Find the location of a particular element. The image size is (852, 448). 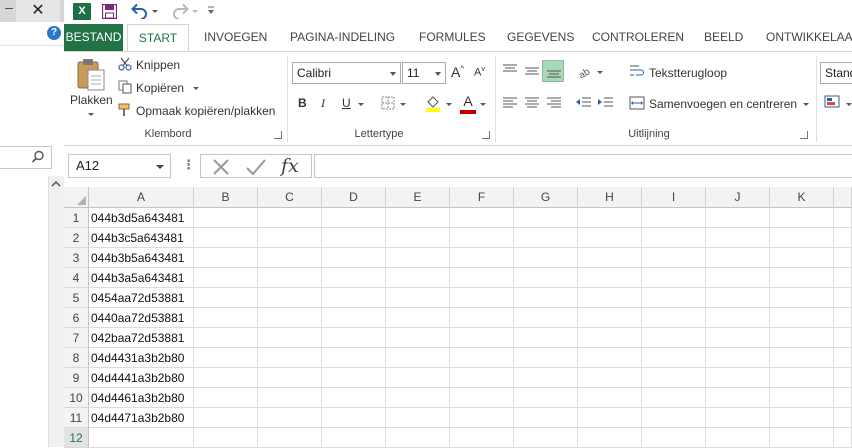

decrease-indent-icon is located at coordinates (584, 103).